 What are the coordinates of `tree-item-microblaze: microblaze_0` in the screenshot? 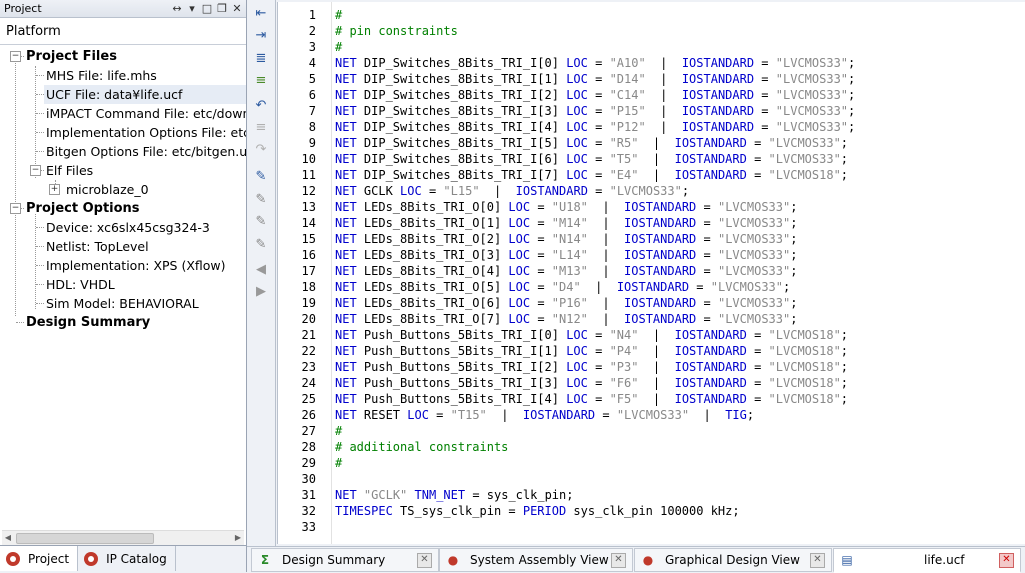 It's located at (107, 189).